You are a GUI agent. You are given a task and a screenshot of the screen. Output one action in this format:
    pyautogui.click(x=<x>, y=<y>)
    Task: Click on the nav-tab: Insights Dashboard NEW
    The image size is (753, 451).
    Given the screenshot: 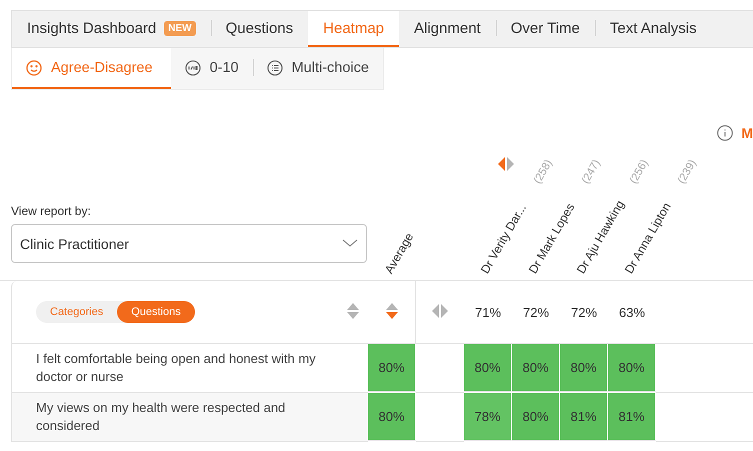 What is the action you would take?
    pyautogui.click(x=111, y=29)
    